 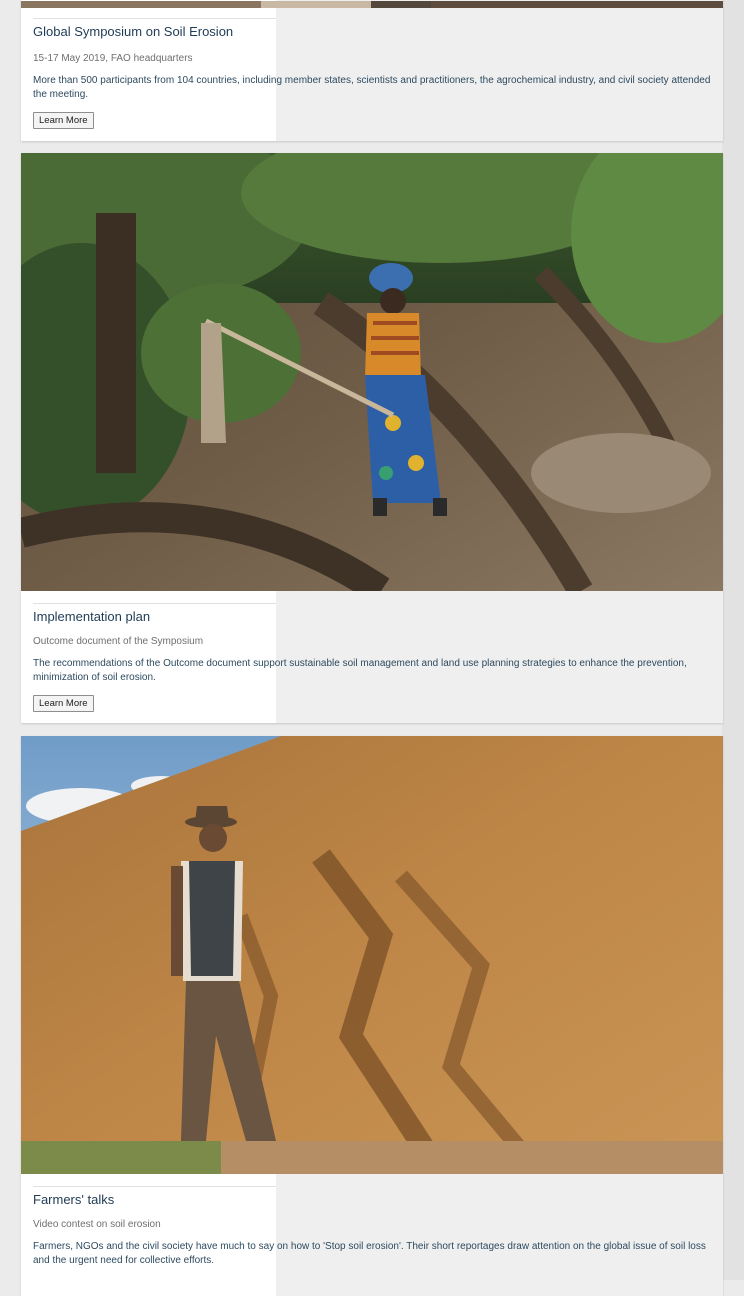 I want to click on card-meta: Video contest on soil erosion, so click(x=97, y=1224).